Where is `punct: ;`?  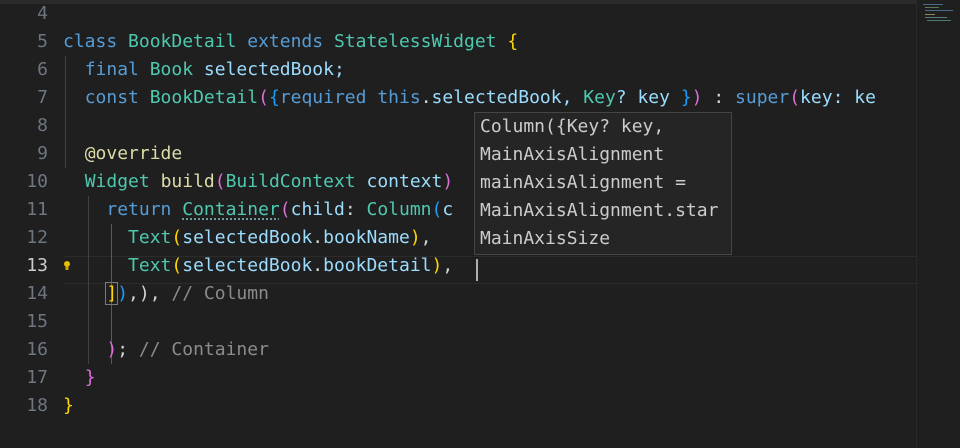 punct: ; is located at coordinates (128, 349).